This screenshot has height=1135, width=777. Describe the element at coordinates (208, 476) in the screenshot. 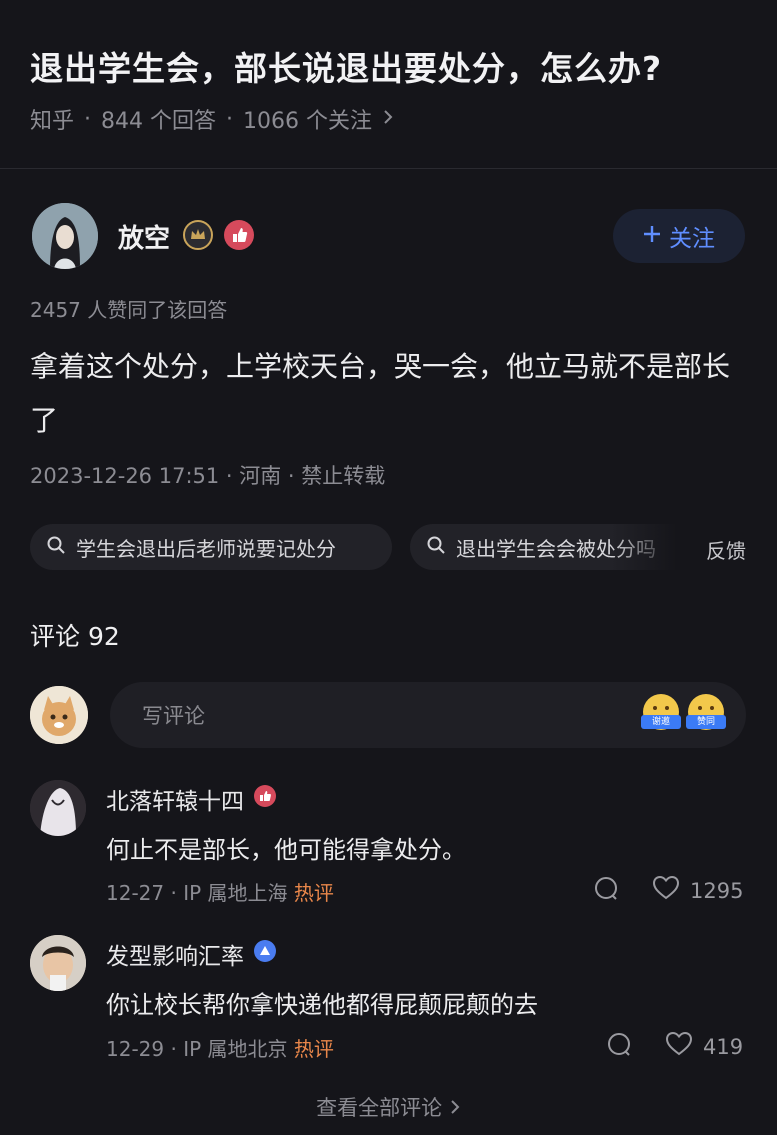

I see `answer-meta: 2023-12-26 17:51 · 河南 · 禁止转载` at that location.